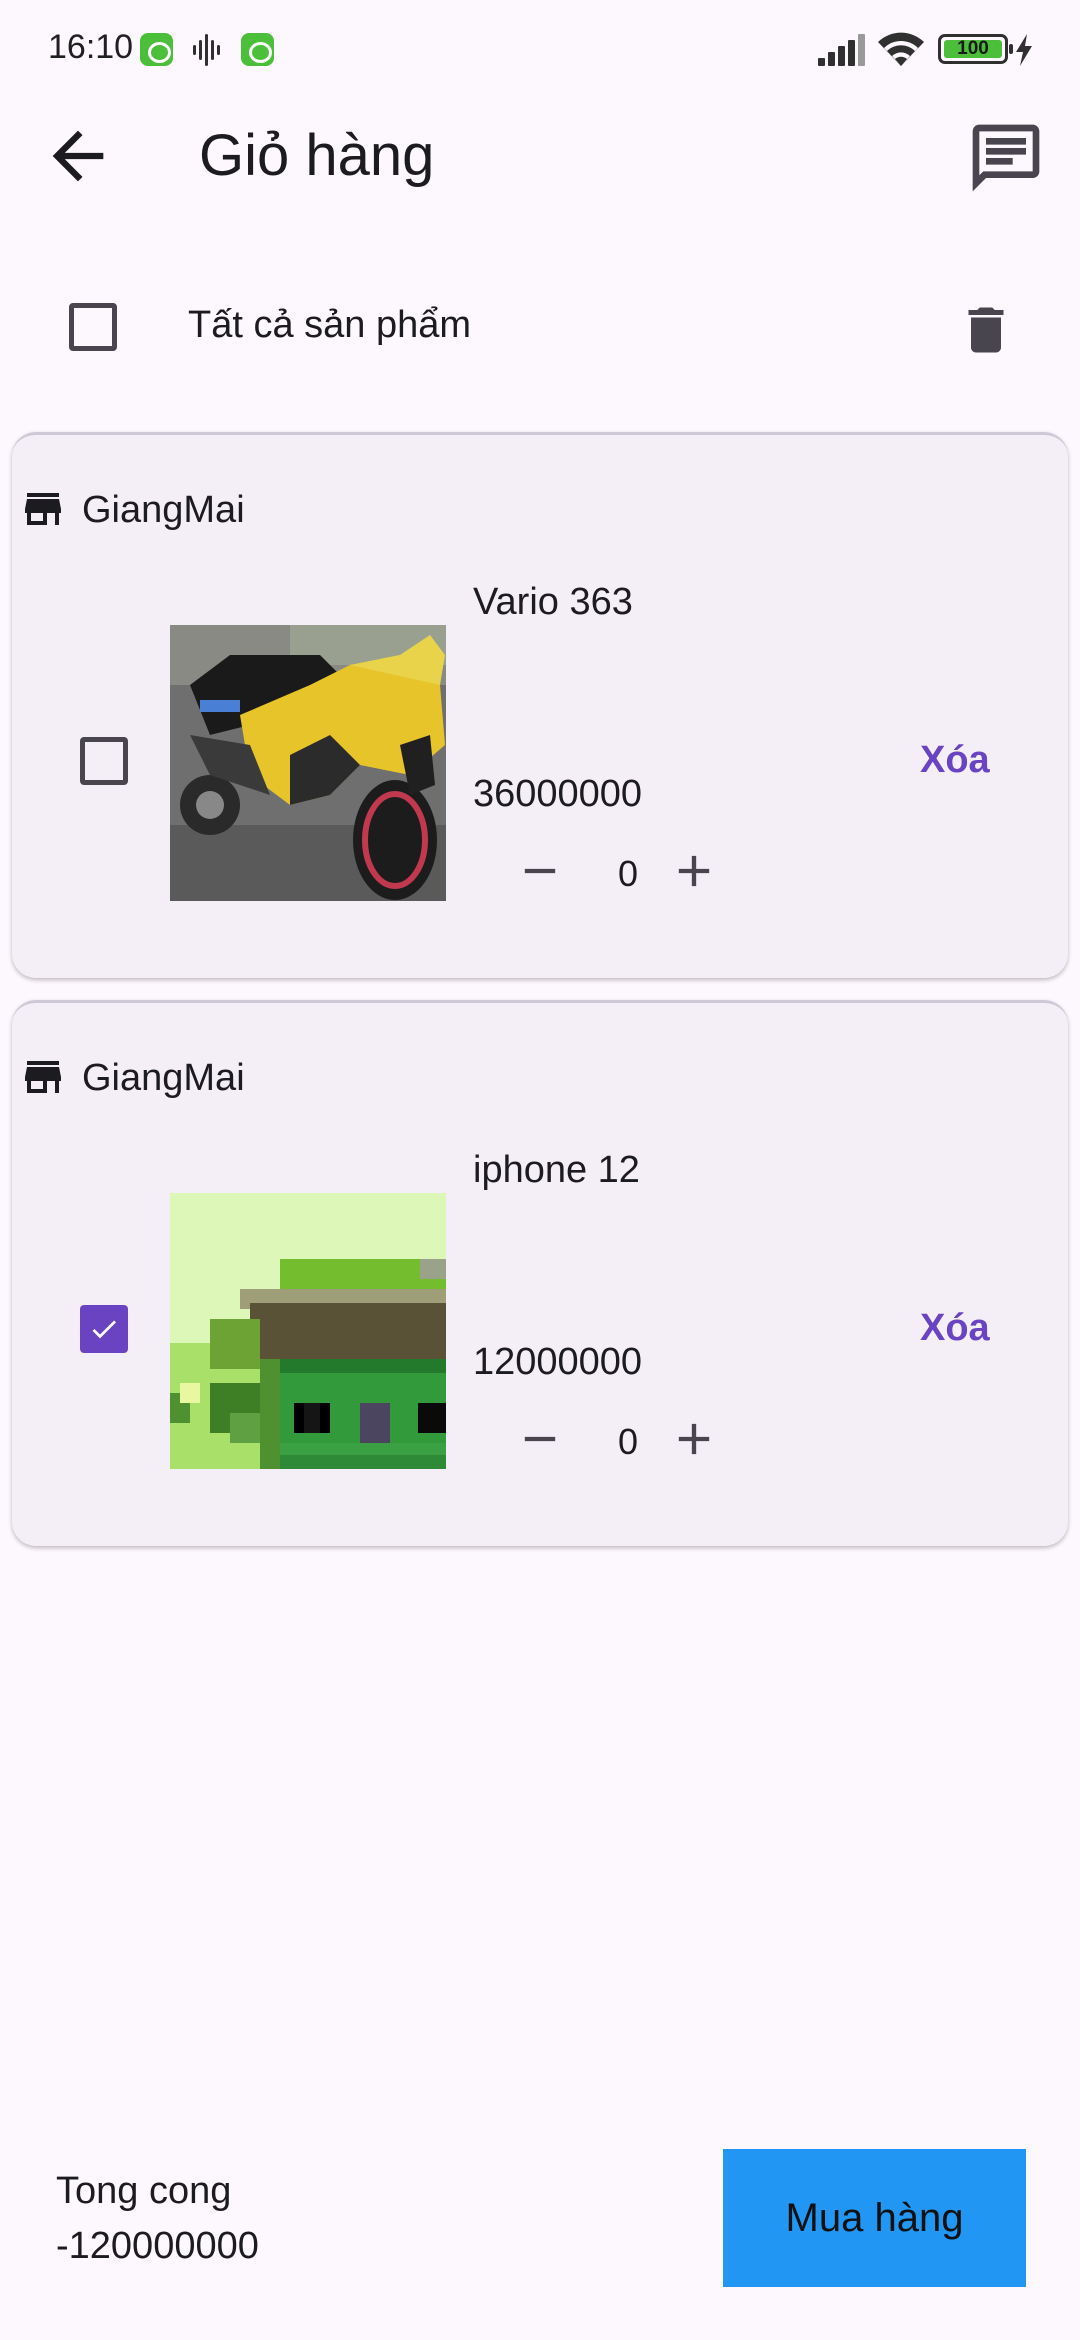 Image resolution: width=1080 pixels, height=2340 pixels. What do you see at coordinates (874, 2218) in the screenshot?
I see `buy-button: Mua hàng` at bounding box center [874, 2218].